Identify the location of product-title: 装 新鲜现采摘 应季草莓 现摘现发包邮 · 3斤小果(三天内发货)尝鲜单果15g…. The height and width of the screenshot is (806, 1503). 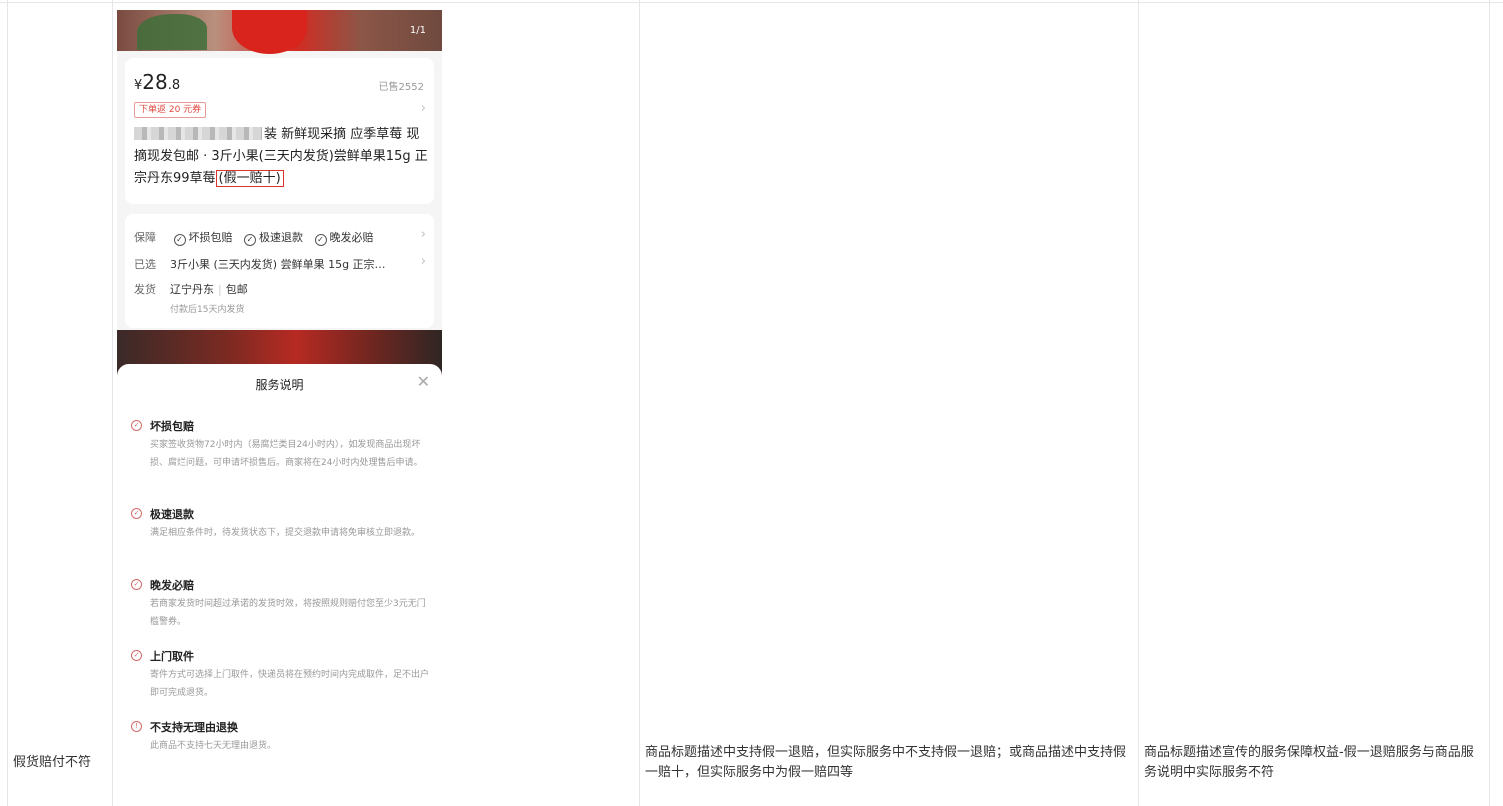
(282, 157).